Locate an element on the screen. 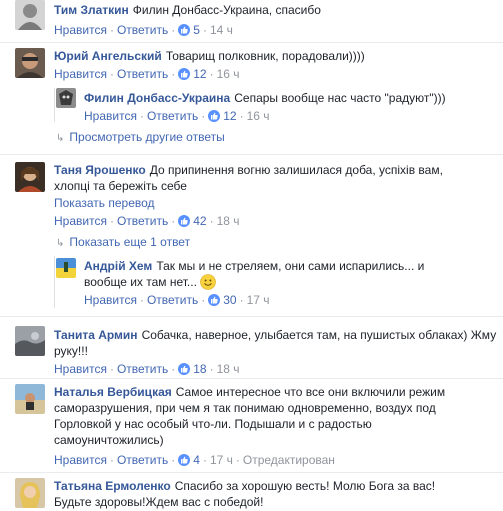 The width and height of the screenshot is (503, 511). comment-actions: Нравится · Ответить · 18 · 18 ч is located at coordinates (147, 369).